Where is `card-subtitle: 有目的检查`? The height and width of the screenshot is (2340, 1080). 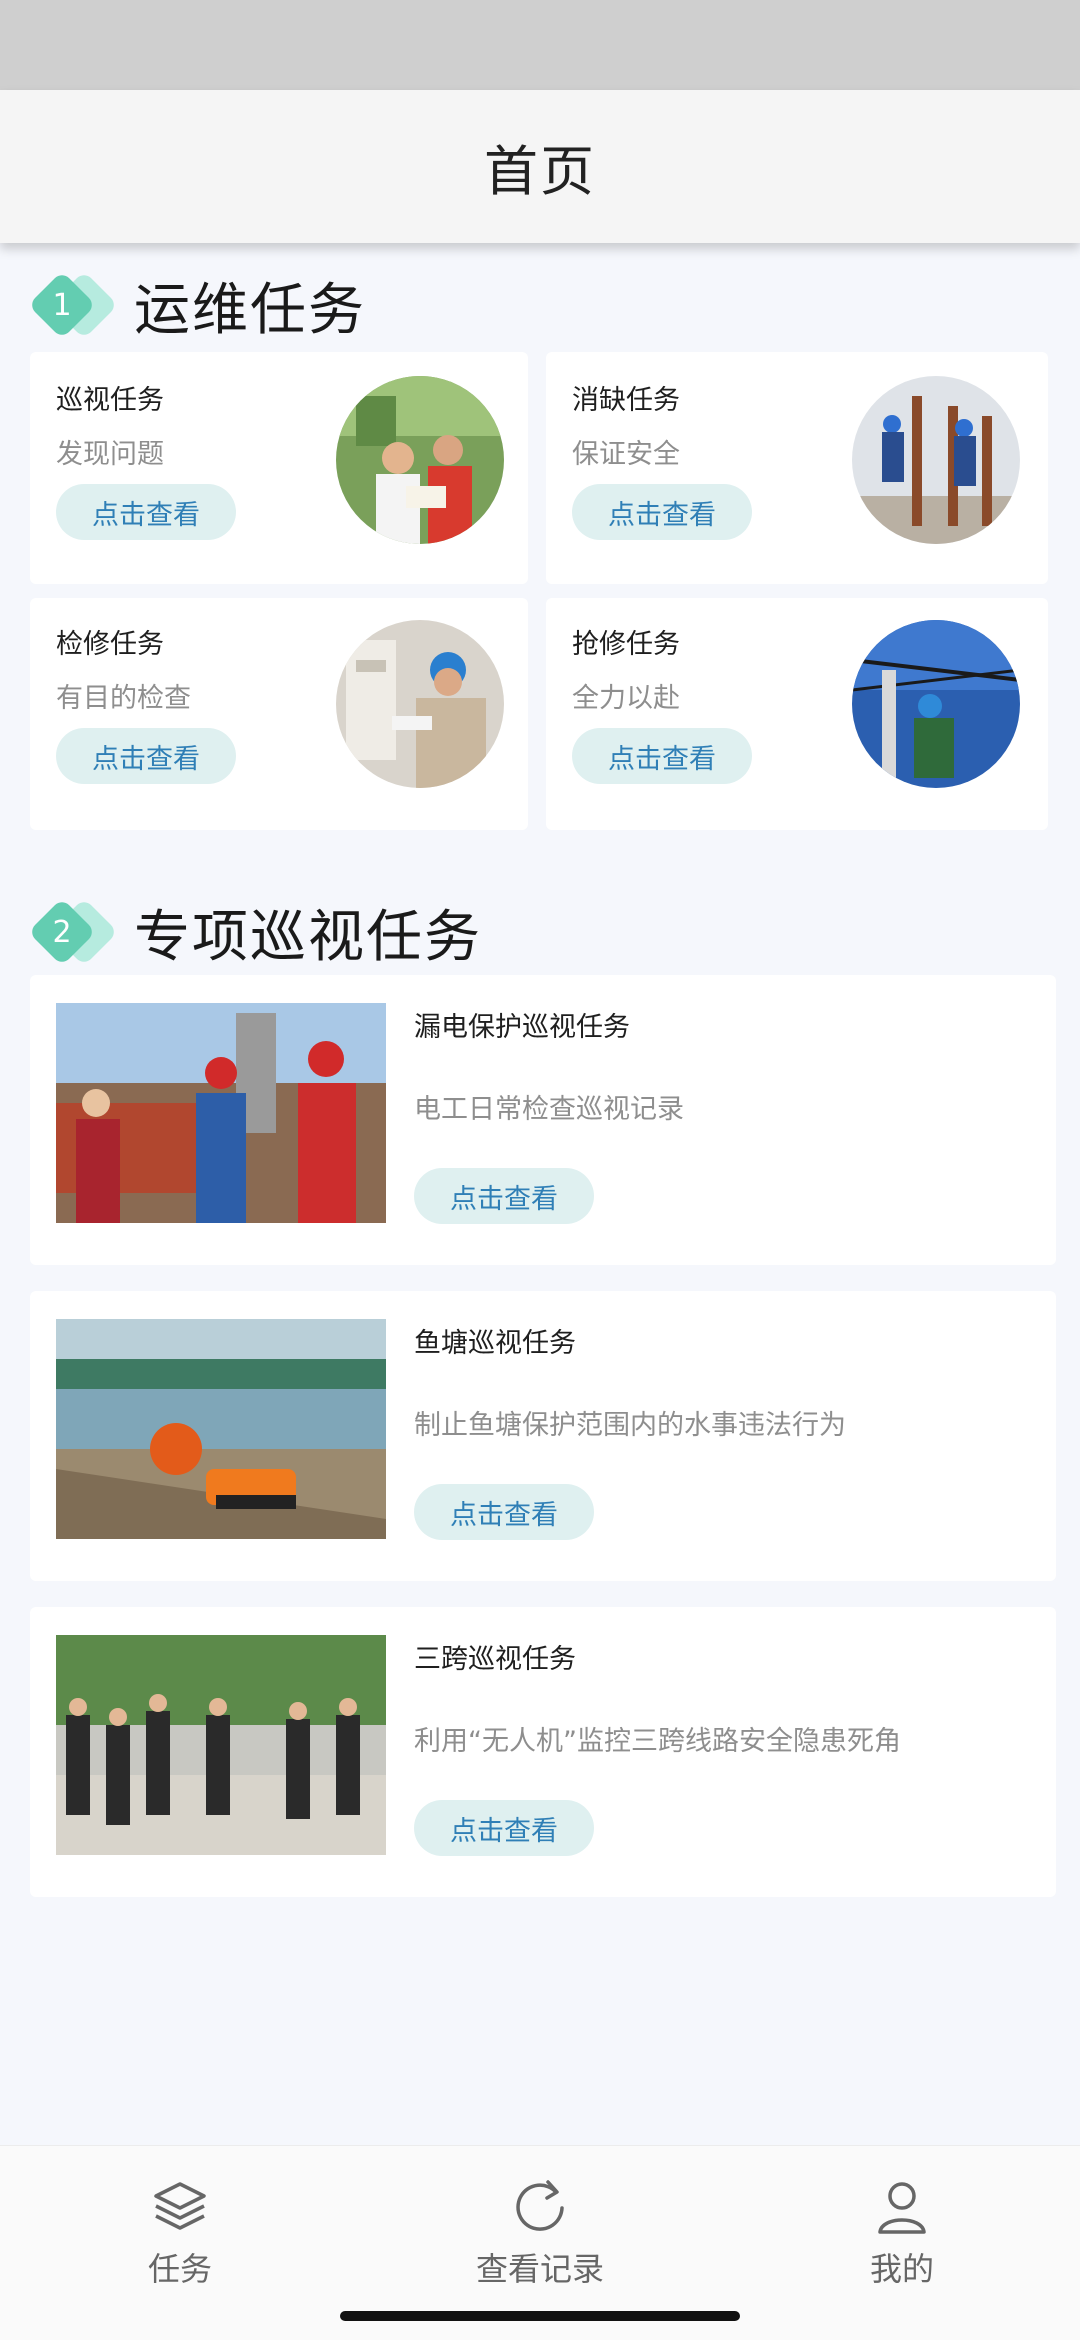
card-subtitle: 有目的检查 is located at coordinates (123, 698).